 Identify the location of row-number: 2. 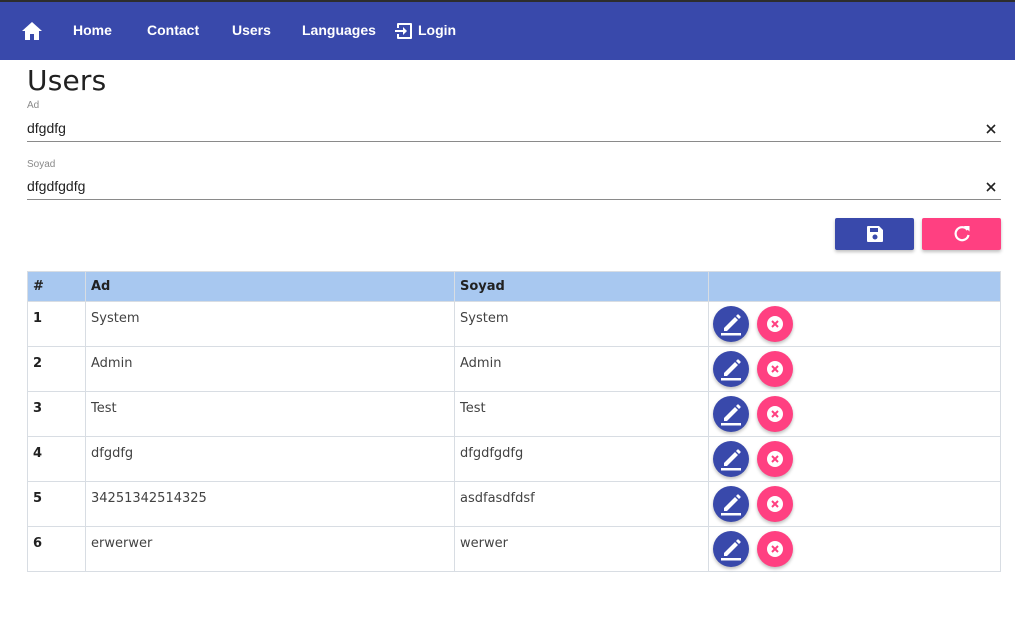
(56, 369).